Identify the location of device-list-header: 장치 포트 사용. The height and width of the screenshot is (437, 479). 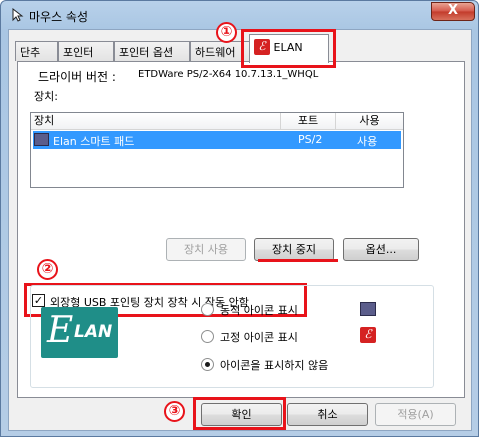
(217, 121).